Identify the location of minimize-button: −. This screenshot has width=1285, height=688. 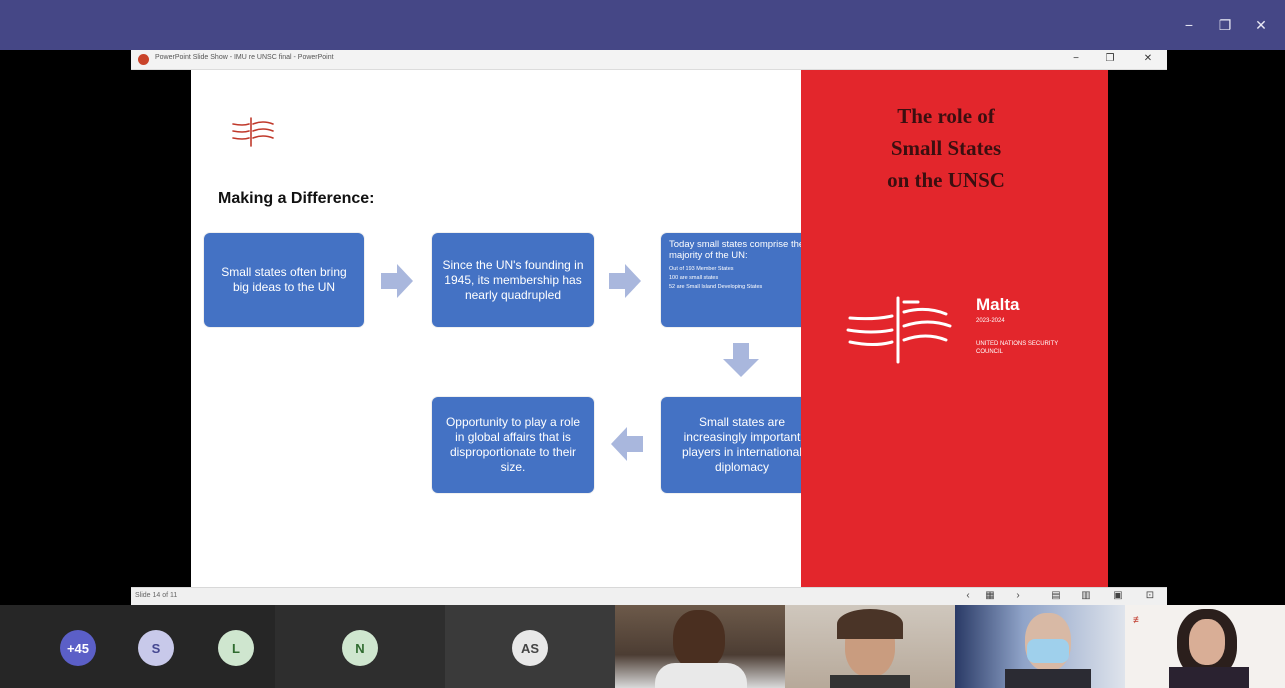
(1189, 25).